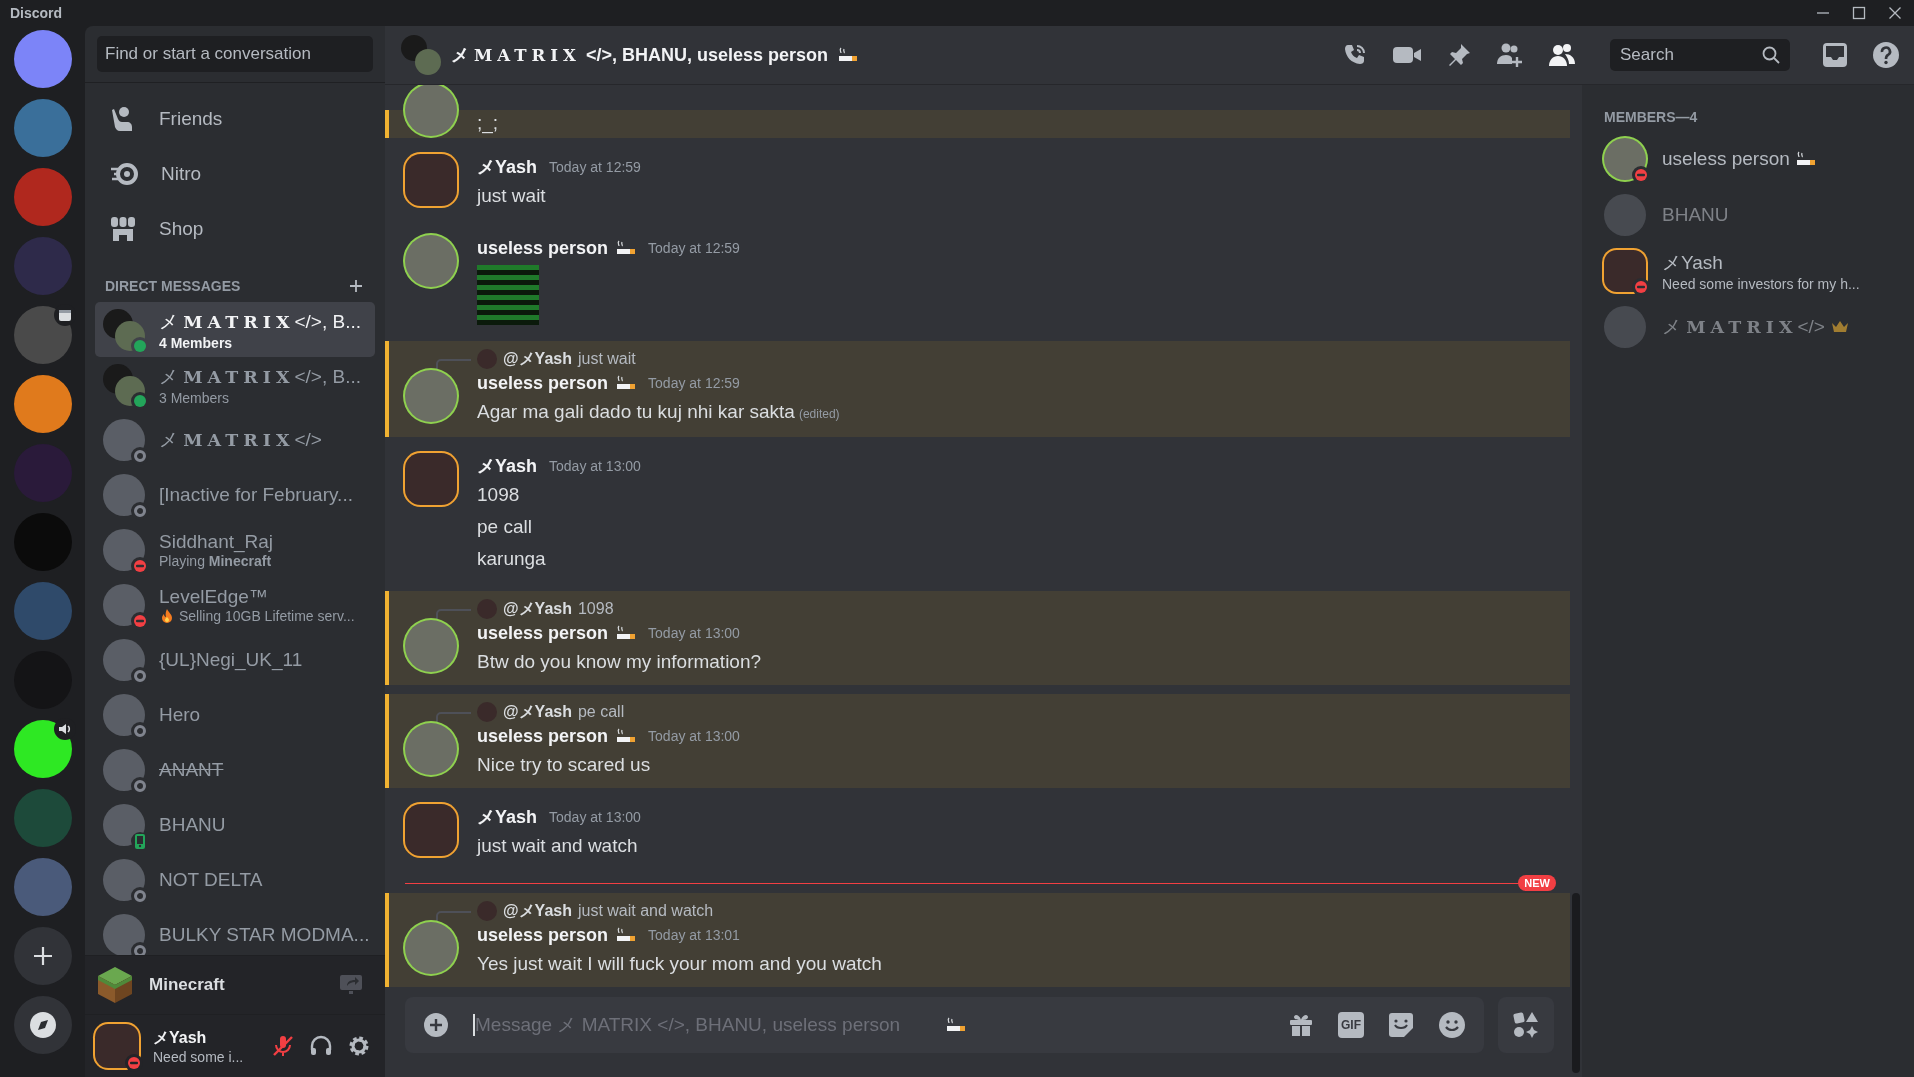 This screenshot has height=1077, width=1914. Describe the element at coordinates (498, 494) in the screenshot. I see `message-text: 1098` at that location.